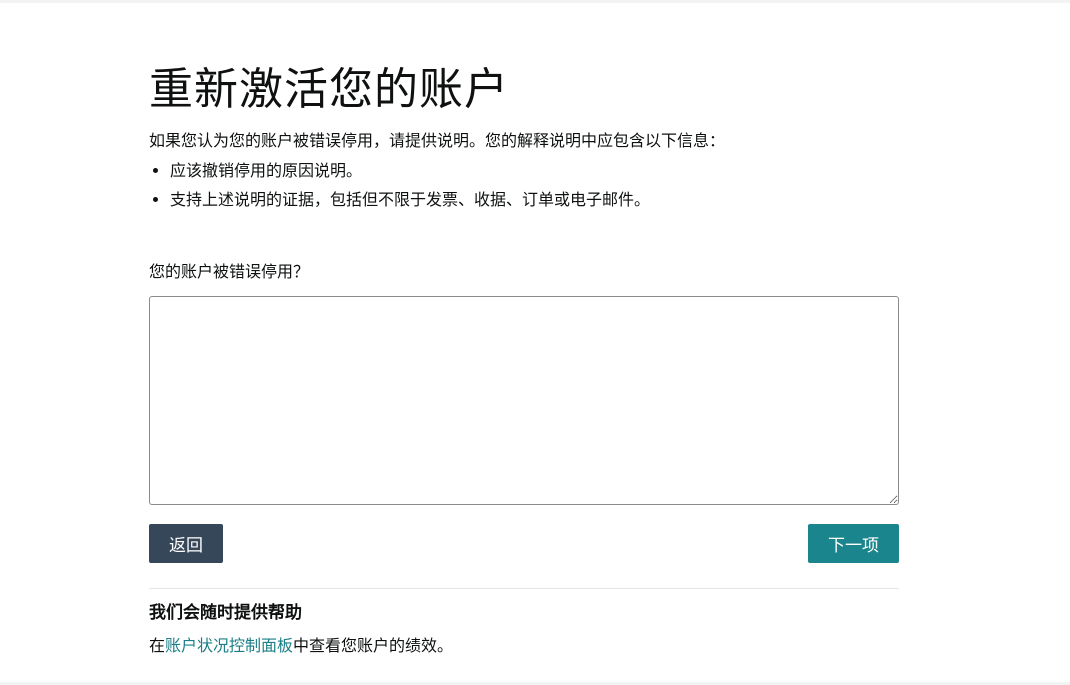 Image resolution: width=1070 pixels, height=685 pixels. Describe the element at coordinates (524, 543) in the screenshot. I see `form-actions: 返回 下一项` at that location.